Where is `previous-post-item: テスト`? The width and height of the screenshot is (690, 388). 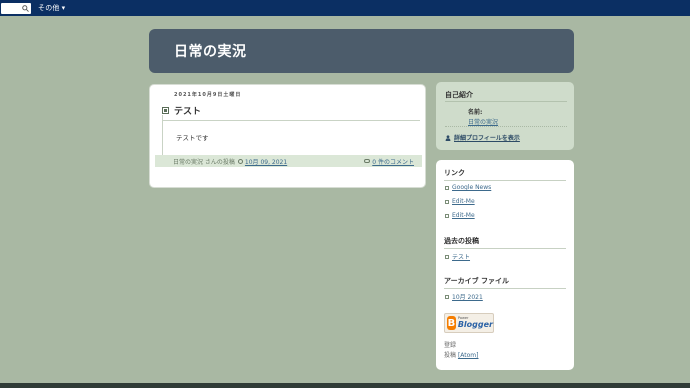
previous-post-item: テスト is located at coordinates (457, 256).